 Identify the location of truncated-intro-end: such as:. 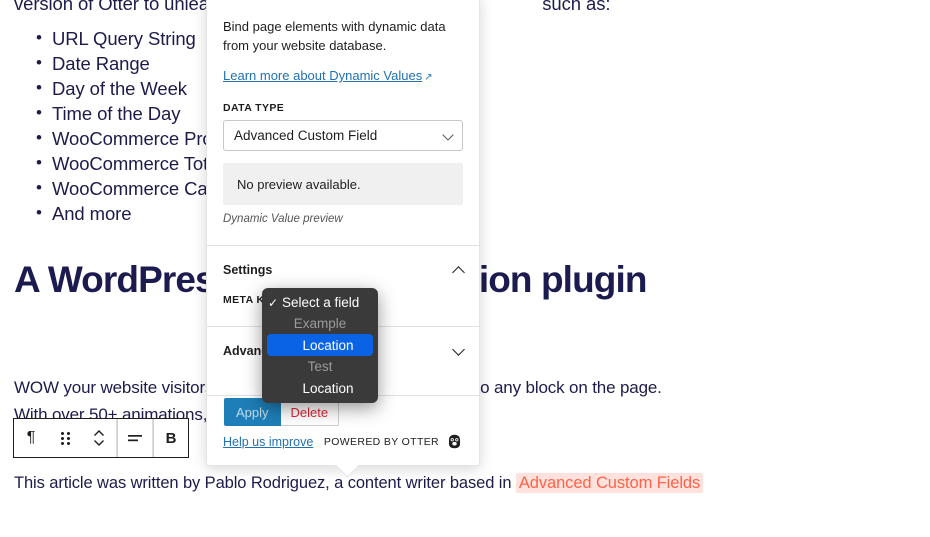
(576, 7).